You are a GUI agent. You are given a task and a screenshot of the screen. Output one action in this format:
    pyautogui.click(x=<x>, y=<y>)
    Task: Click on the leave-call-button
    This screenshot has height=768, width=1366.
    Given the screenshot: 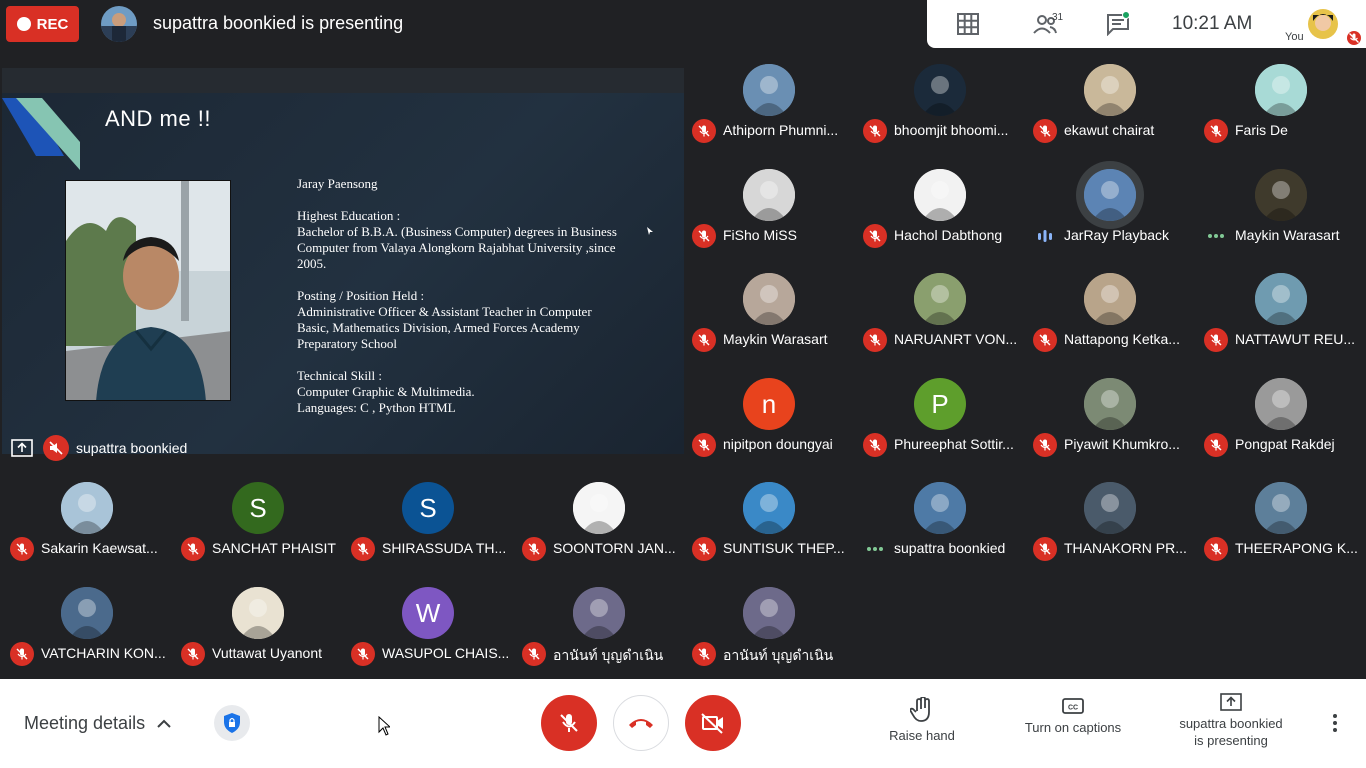 What is the action you would take?
    pyautogui.click(x=641, y=723)
    